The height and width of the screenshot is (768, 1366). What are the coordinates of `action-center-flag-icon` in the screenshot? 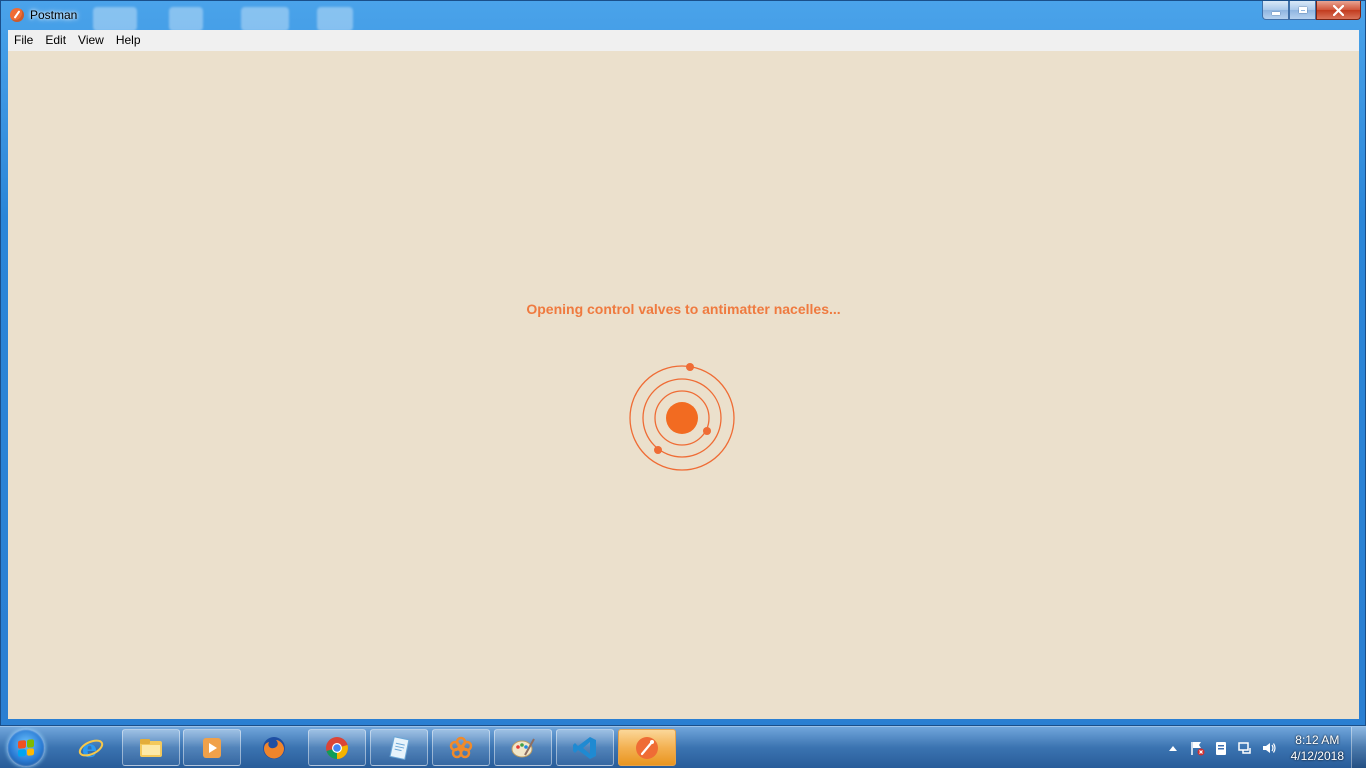 It's located at (1197, 748).